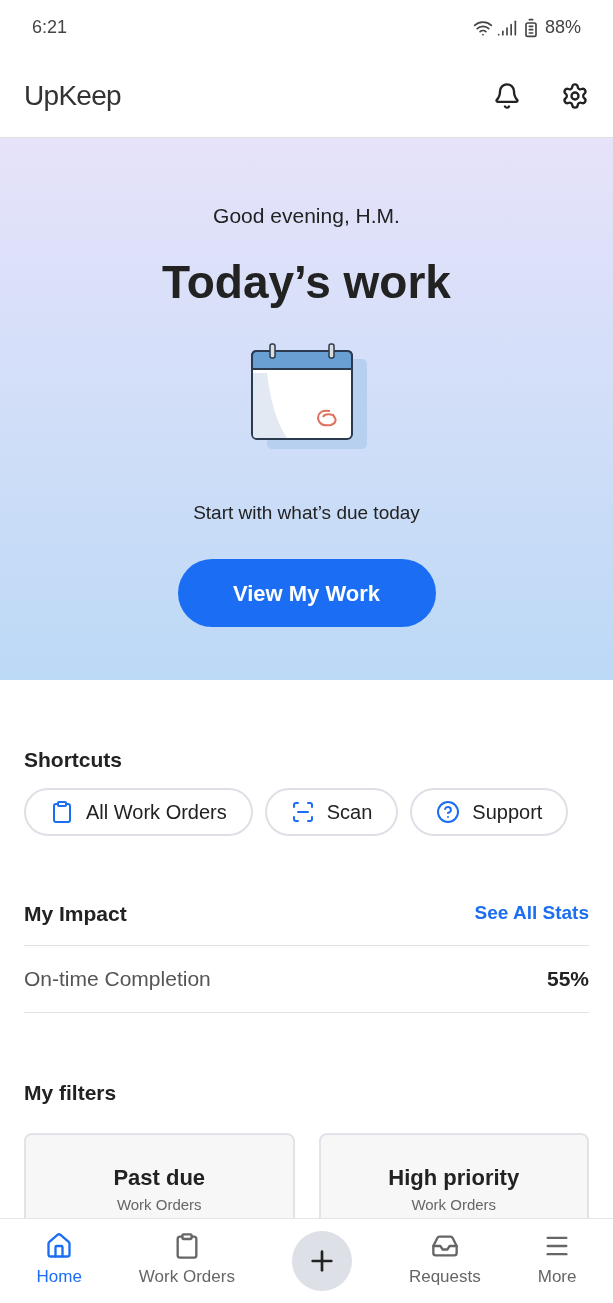  I want to click on view-my-work-button: View My Work, so click(306, 593).